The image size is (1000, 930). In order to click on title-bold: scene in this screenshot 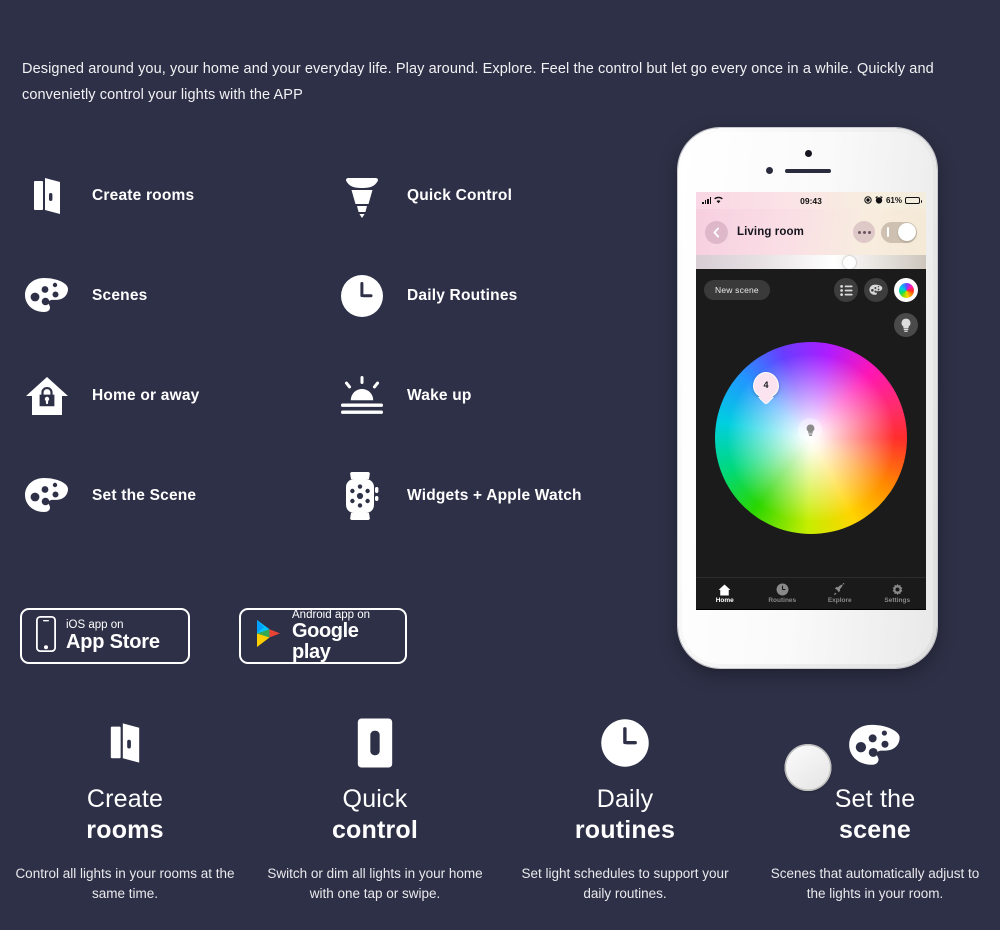, I will do `click(875, 830)`.